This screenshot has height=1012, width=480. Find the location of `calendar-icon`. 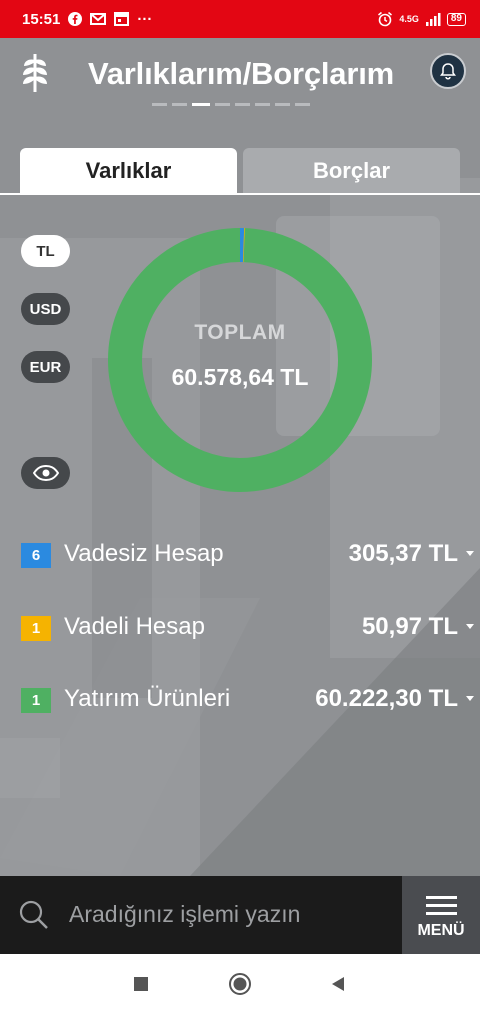

calendar-icon is located at coordinates (122, 19).